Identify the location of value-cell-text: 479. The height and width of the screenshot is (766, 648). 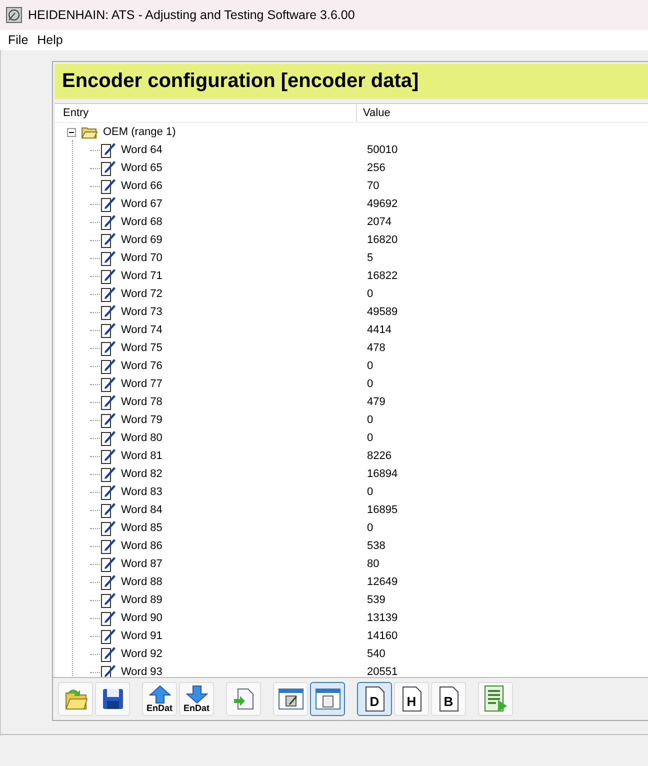
(376, 402).